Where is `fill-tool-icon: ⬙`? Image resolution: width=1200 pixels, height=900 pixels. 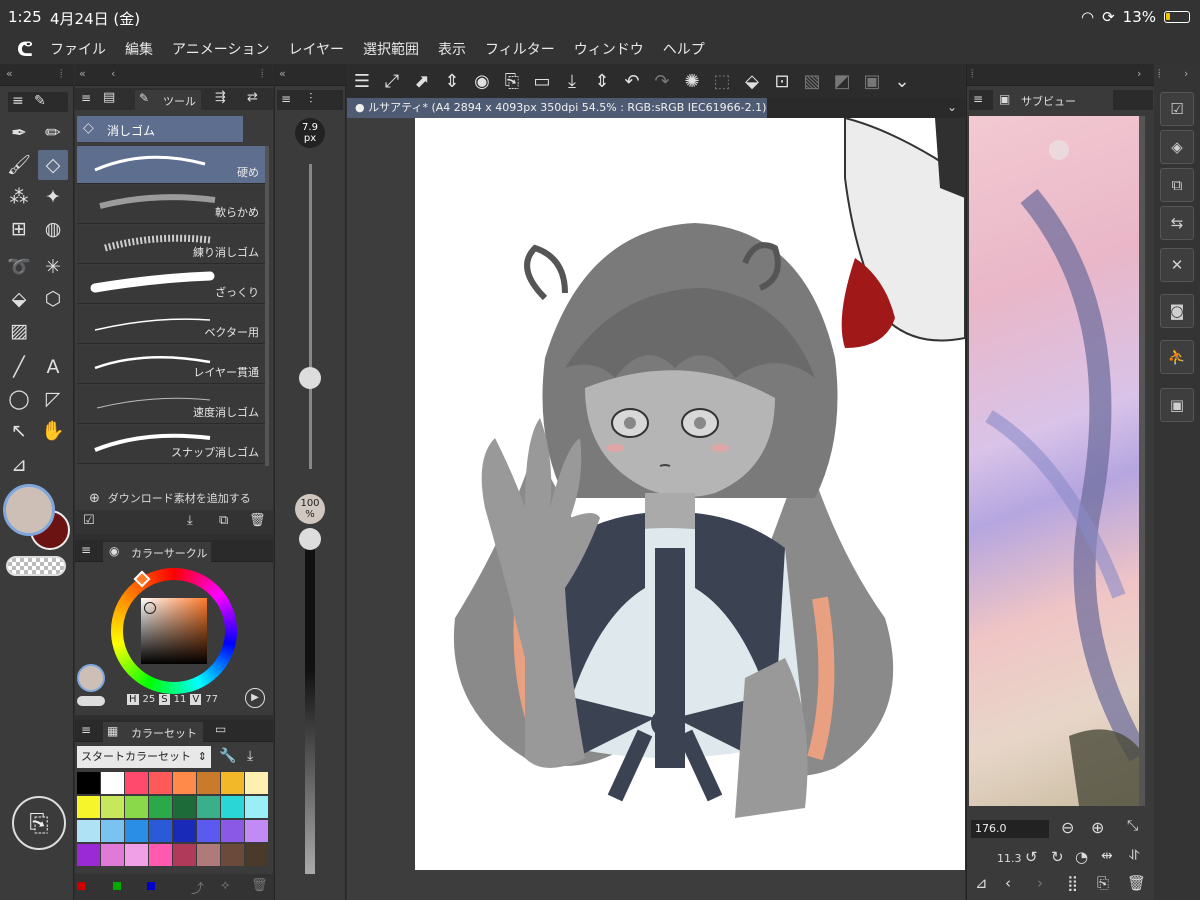 fill-tool-icon: ⬙ is located at coordinates (19, 299).